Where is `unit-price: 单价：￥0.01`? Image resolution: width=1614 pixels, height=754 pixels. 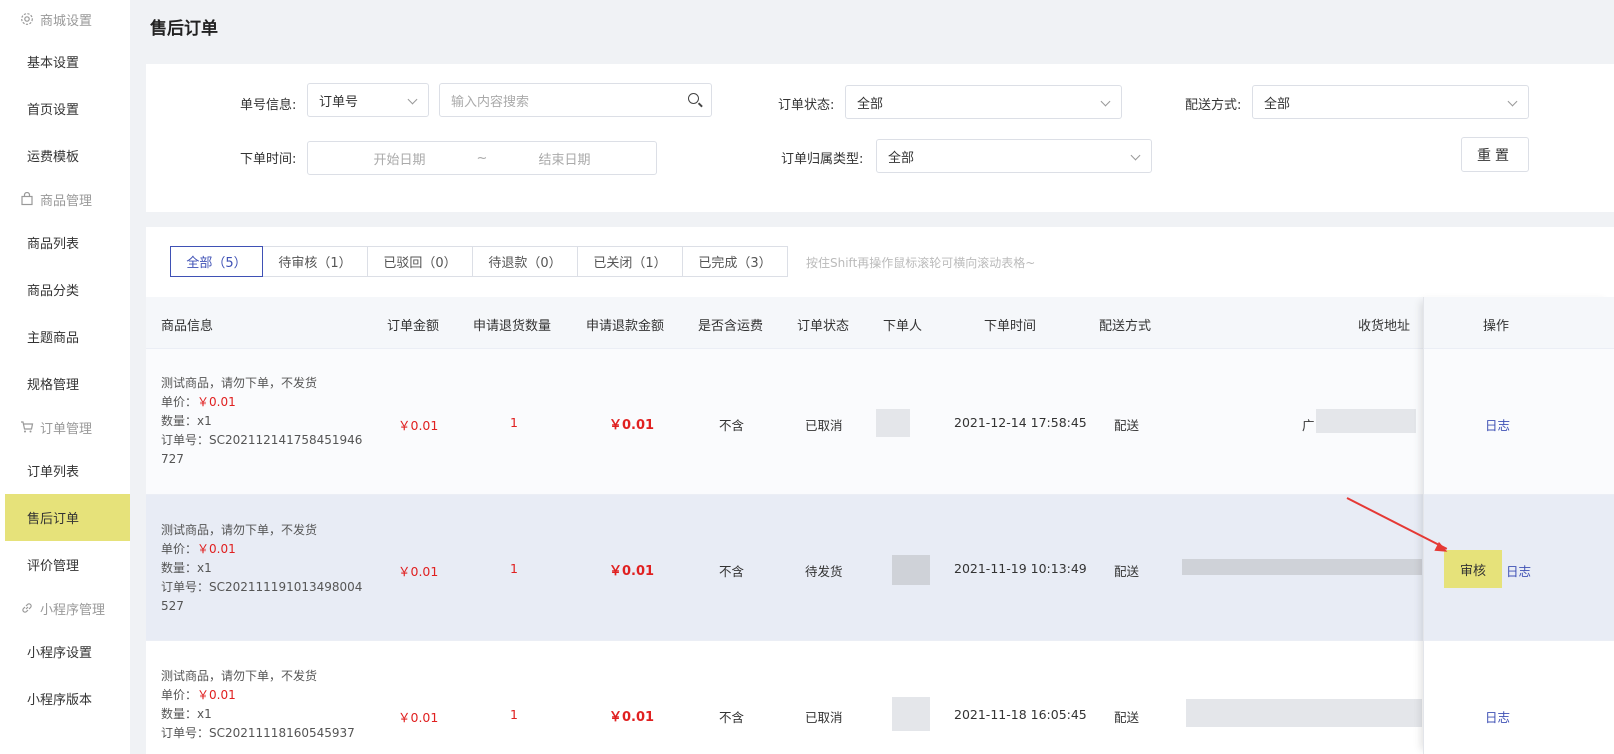
unit-price: 单价：￥0.01 is located at coordinates (261, 402).